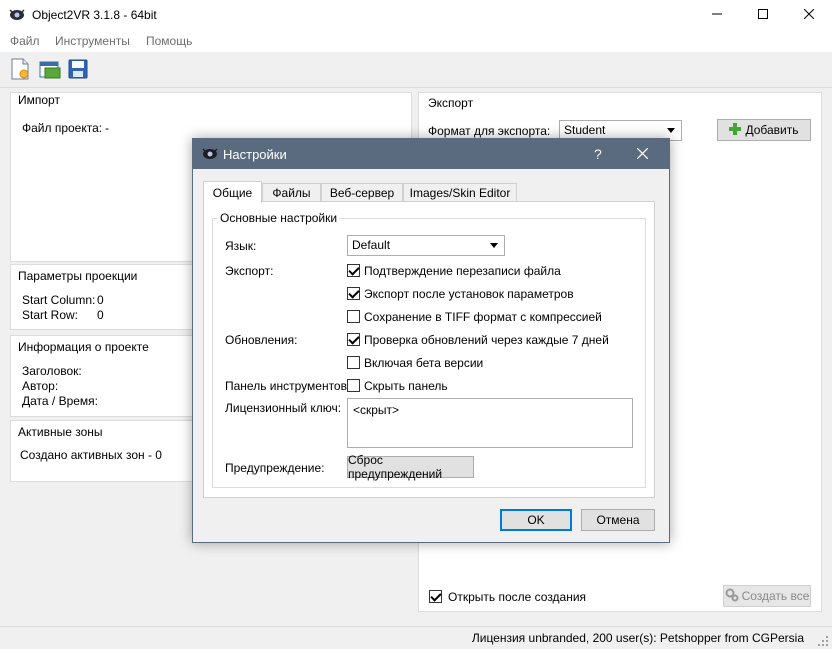 This screenshot has width=832, height=649. Describe the element at coordinates (353, 316) in the screenshot. I see `tiff-compression-checkbox` at that location.